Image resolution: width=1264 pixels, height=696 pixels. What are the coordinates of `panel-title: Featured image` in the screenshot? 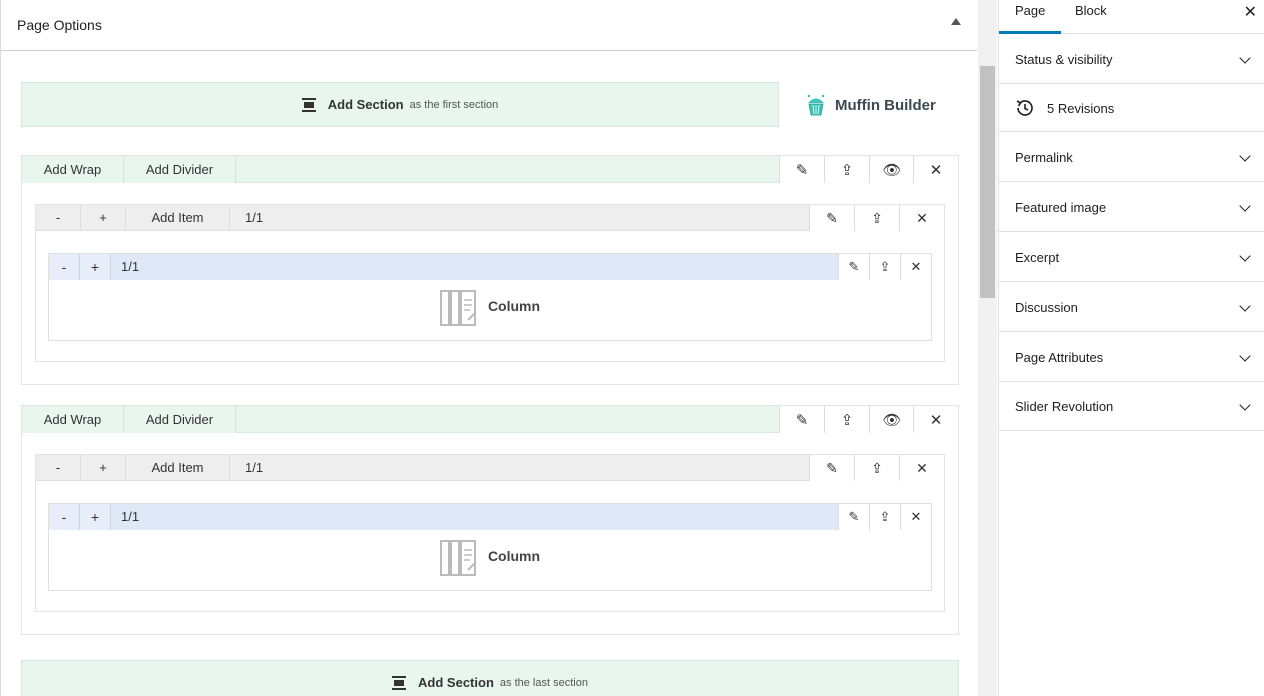 It's located at (1061, 207).